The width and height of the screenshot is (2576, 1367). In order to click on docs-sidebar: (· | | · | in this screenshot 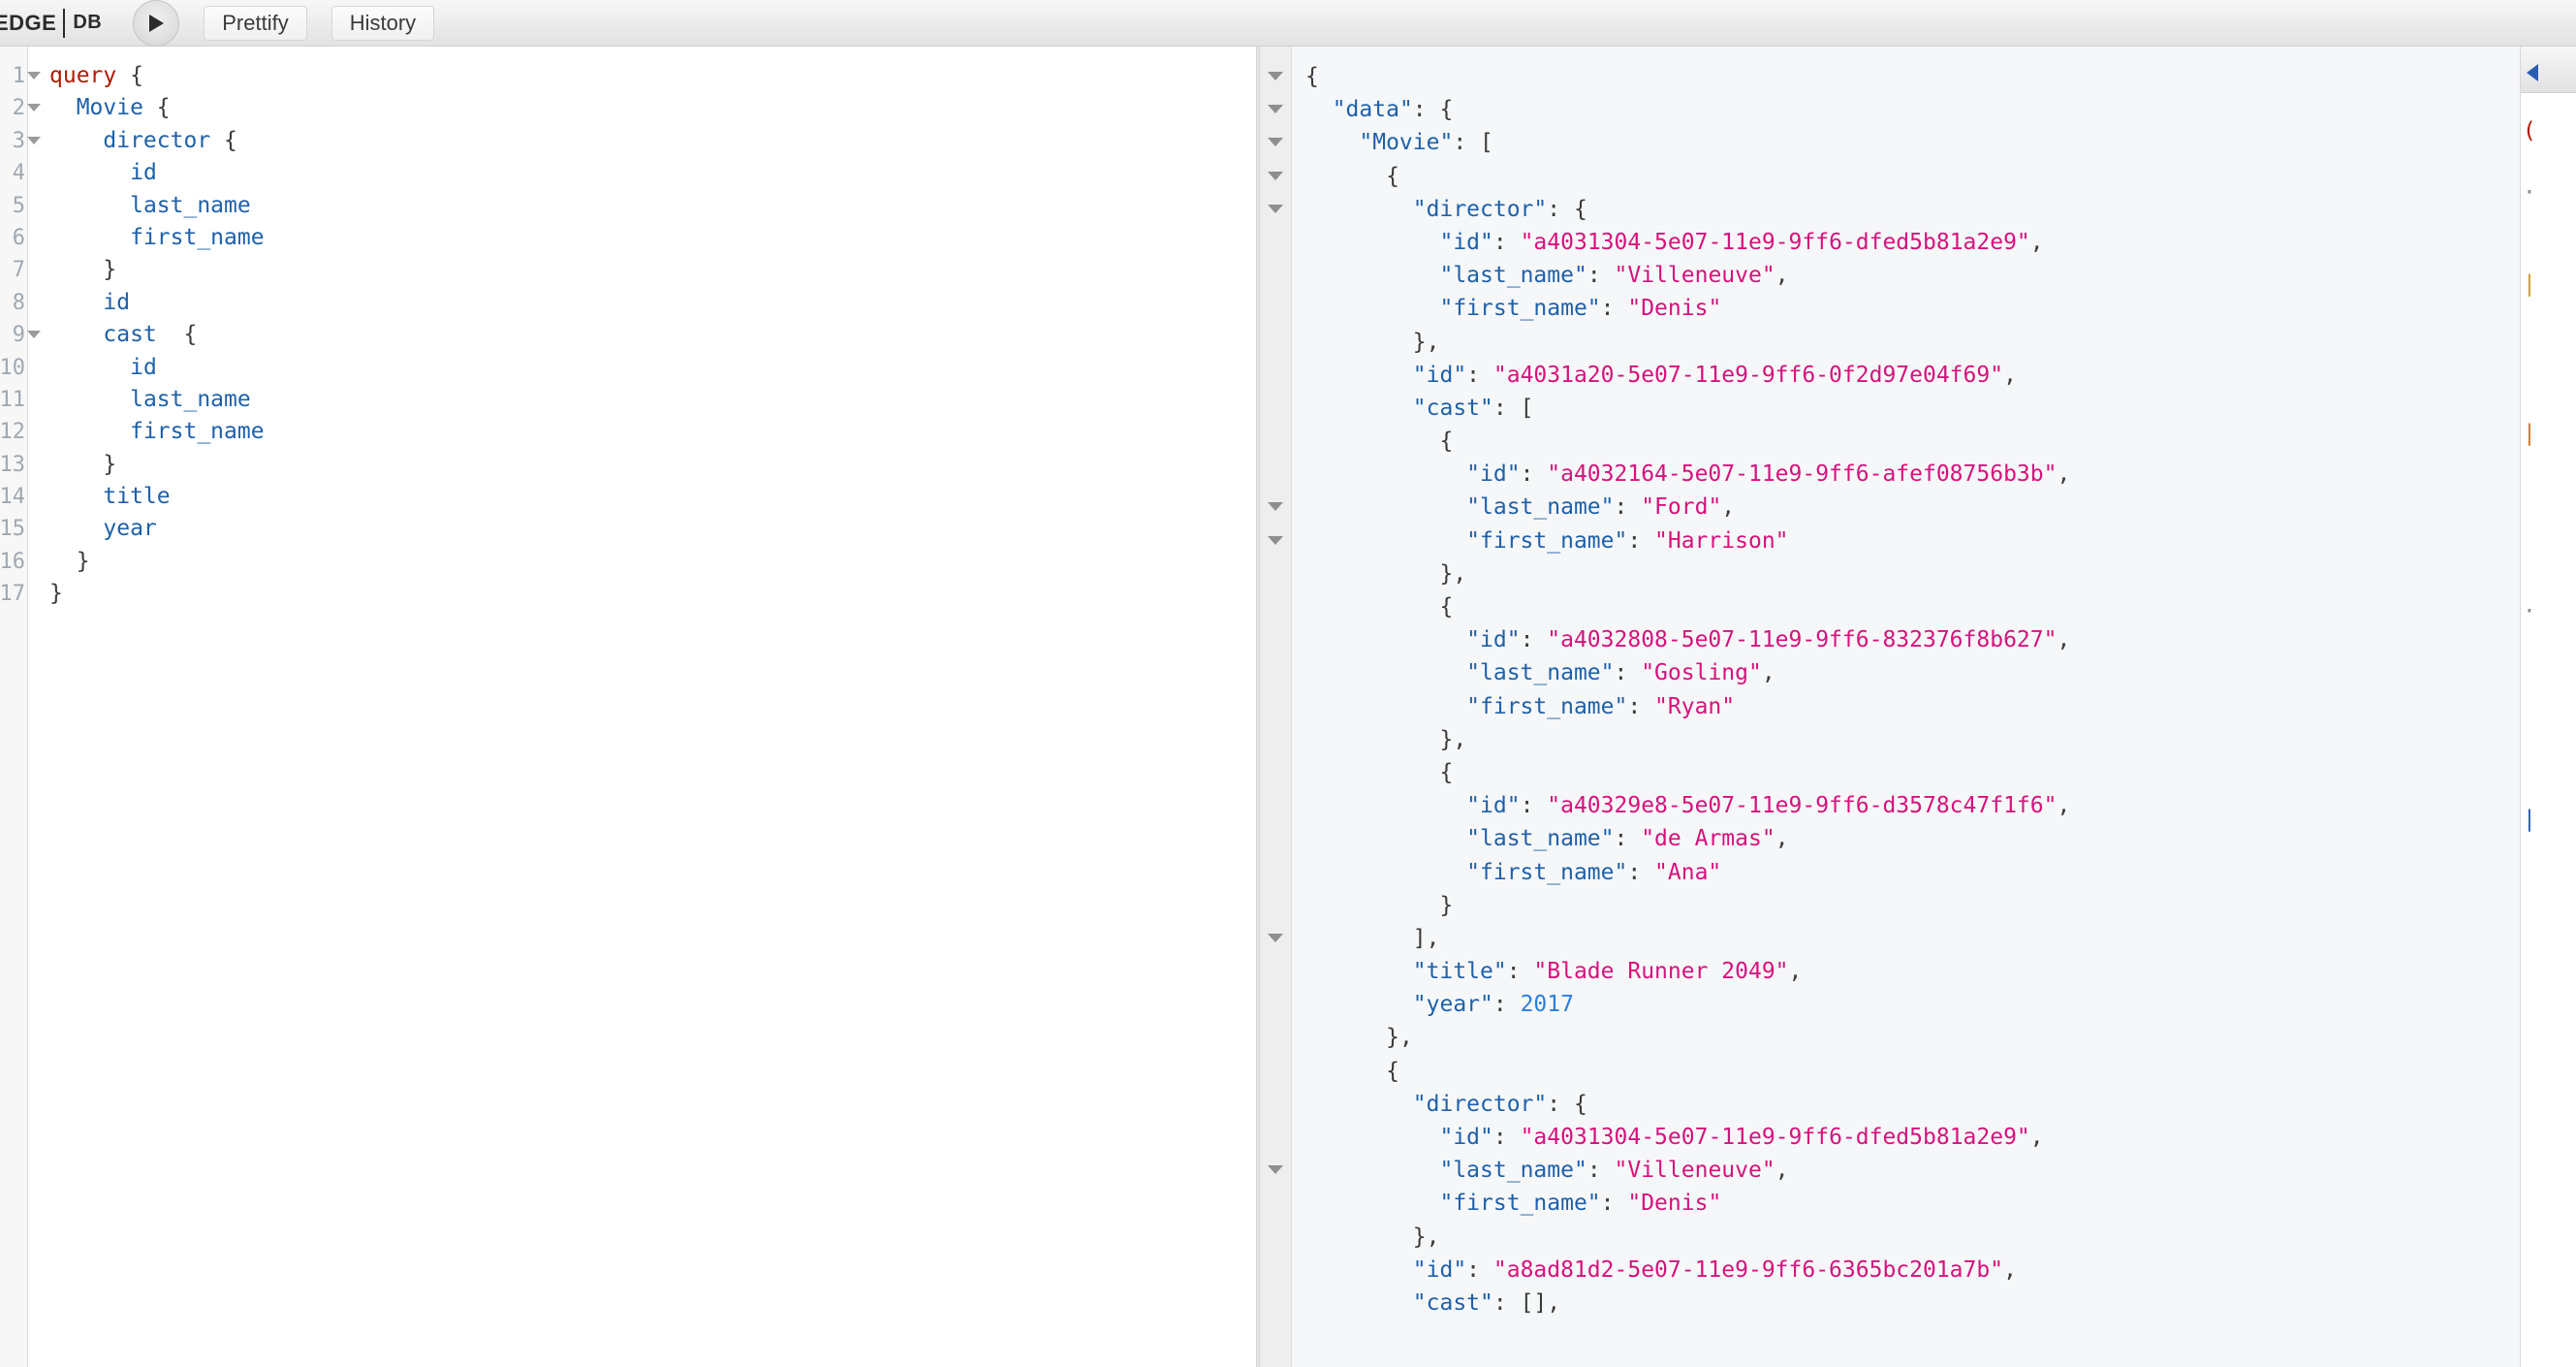, I will do `click(2548, 707)`.